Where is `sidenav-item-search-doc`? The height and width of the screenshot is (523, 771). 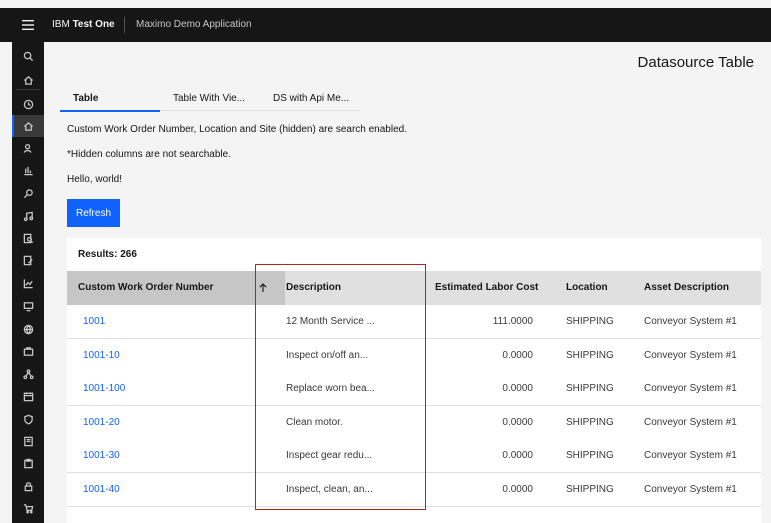 sidenav-item-search-doc is located at coordinates (28, 238).